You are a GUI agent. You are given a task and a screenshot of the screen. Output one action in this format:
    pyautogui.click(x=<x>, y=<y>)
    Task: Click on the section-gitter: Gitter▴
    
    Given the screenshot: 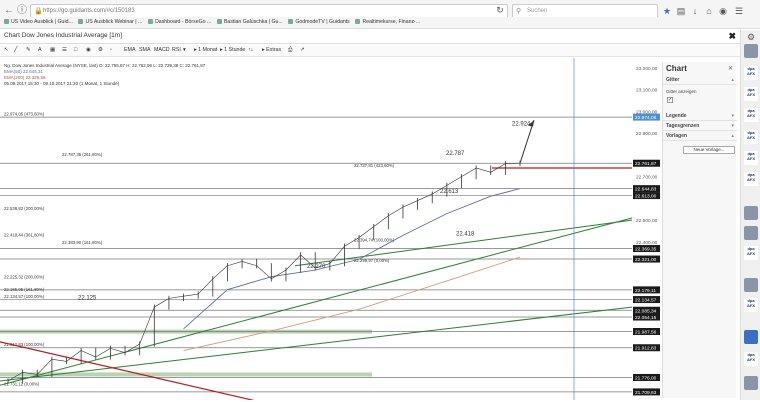 What is the action you would take?
    pyautogui.click(x=700, y=80)
    